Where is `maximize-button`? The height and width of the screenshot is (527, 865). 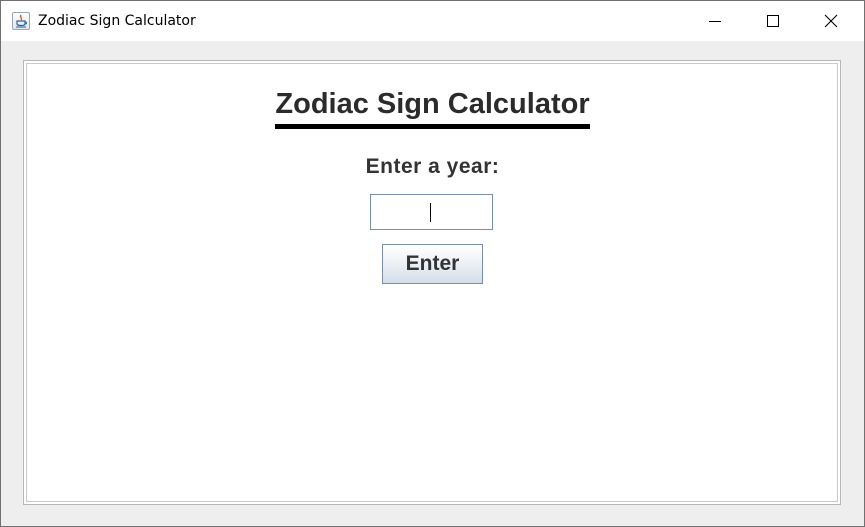
maximize-button is located at coordinates (773, 21).